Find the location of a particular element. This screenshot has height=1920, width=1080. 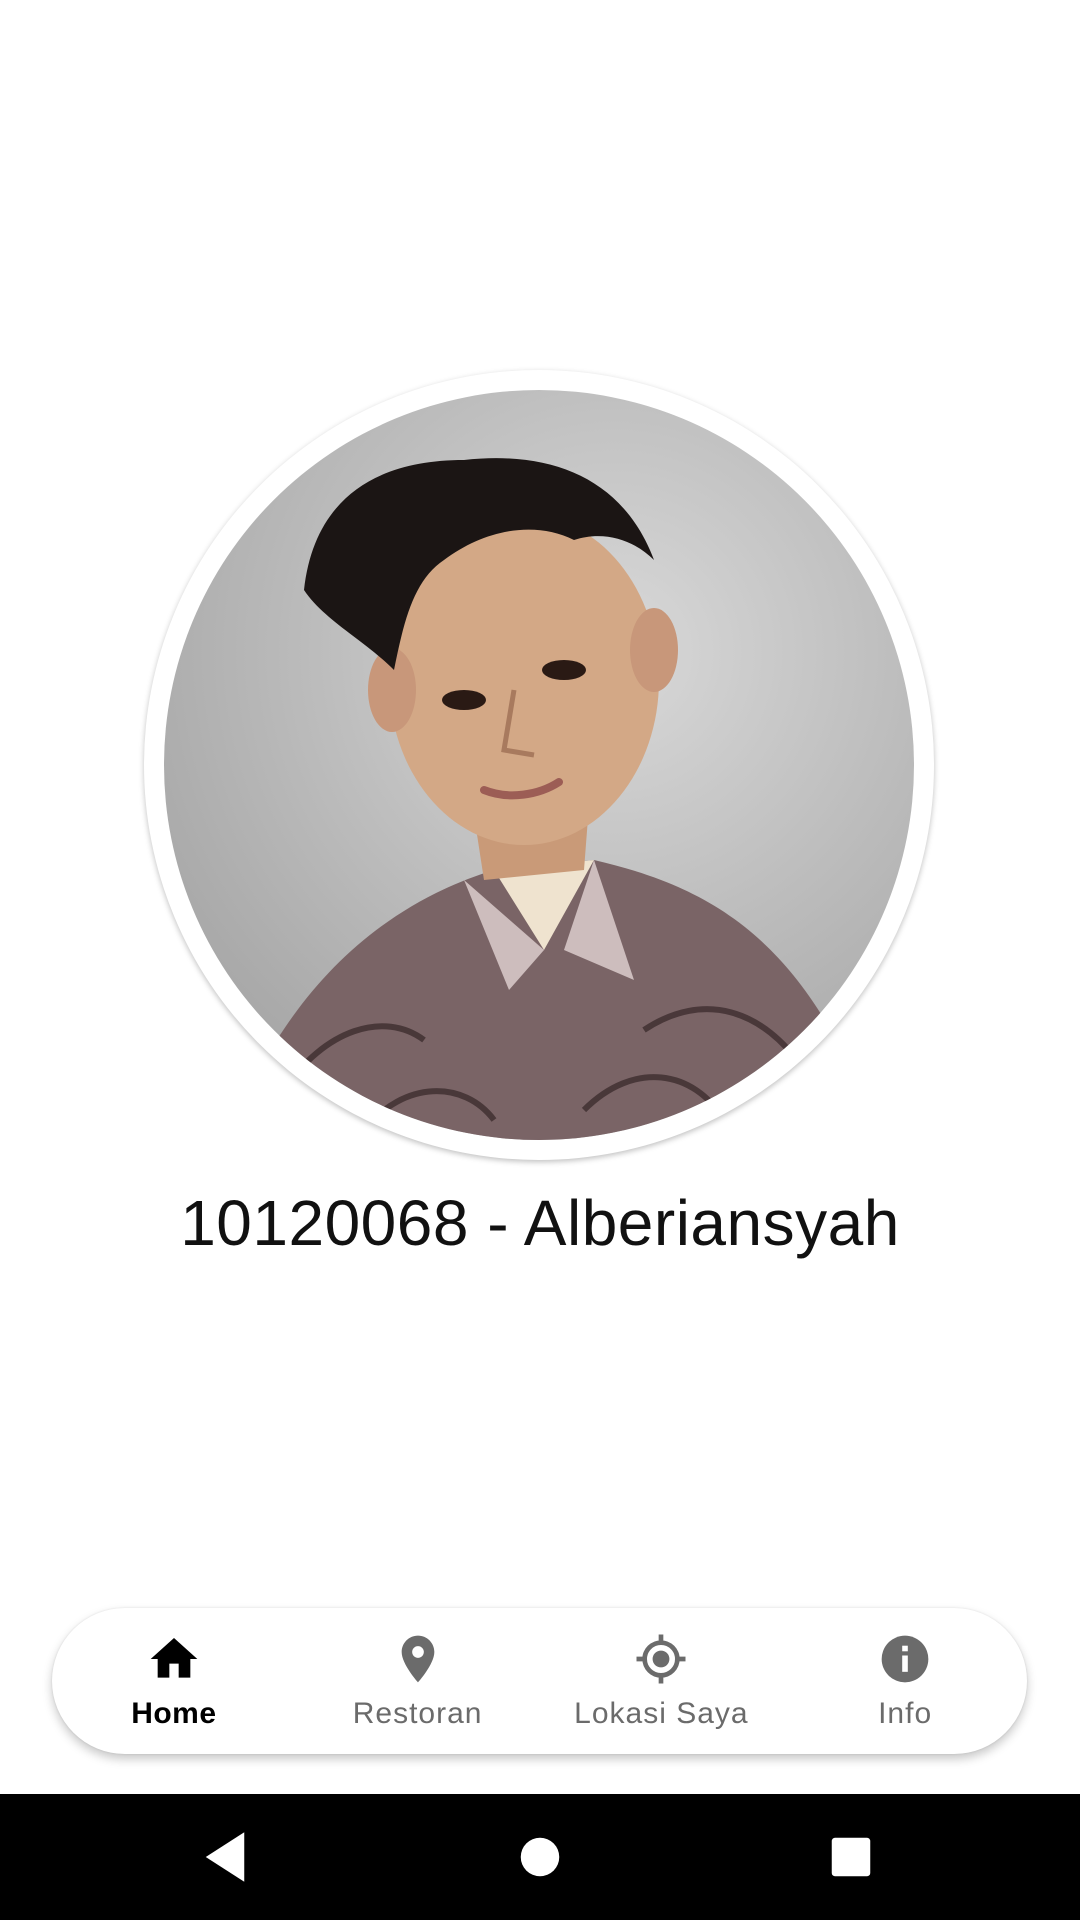

system-navigation-bar is located at coordinates (540, 1857).